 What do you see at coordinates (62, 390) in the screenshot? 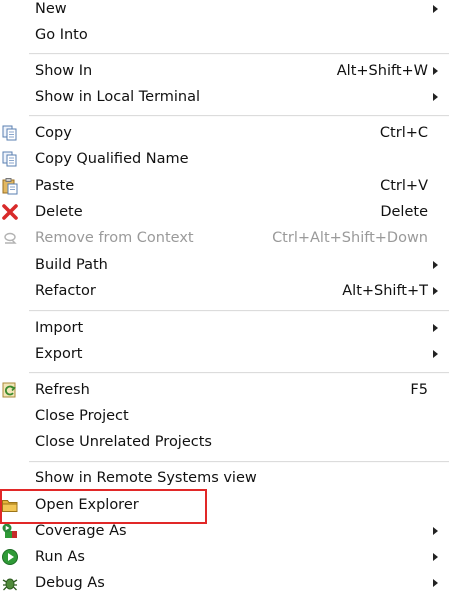
I see `menu-item-label: Refresh` at bounding box center [62, 390].